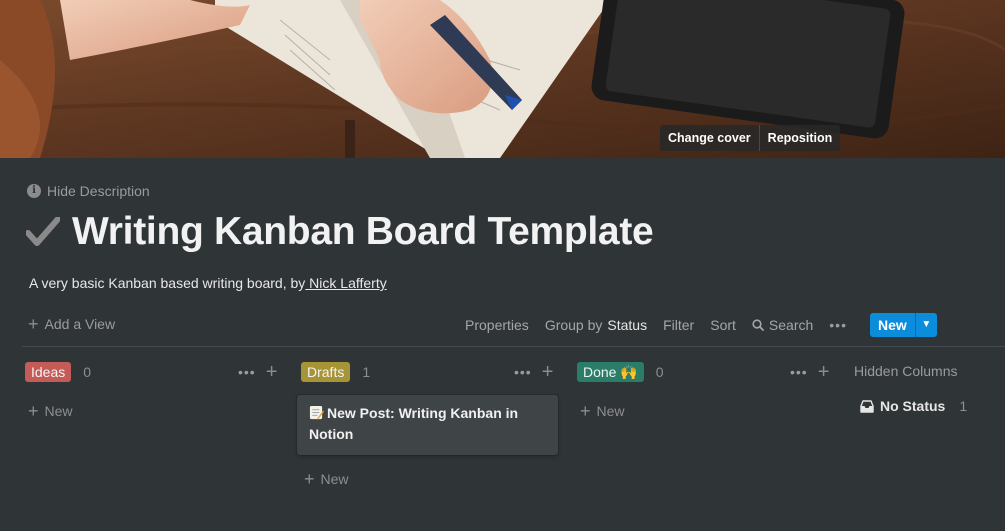 This screenshot has height=531, width=1005. I want to click on new-button-group: New ▼, so click(903, 325).